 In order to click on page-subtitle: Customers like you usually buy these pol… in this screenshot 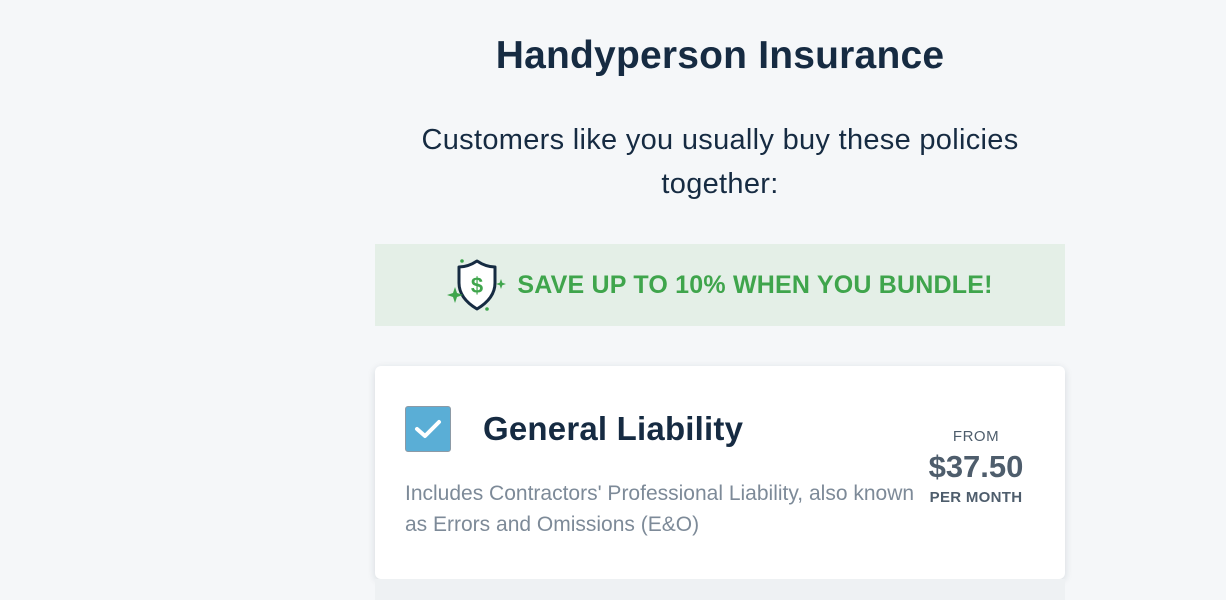, I will do `click(720, 162)`.